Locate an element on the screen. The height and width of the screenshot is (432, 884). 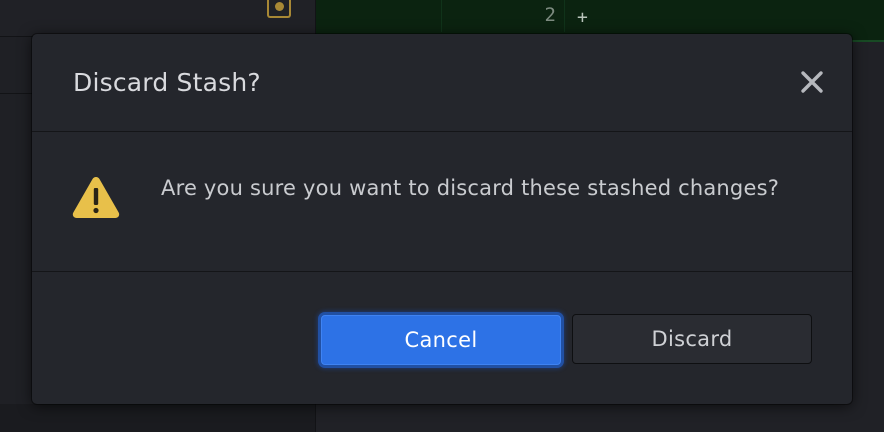
warning-icon is located at coordinates (96, 197).